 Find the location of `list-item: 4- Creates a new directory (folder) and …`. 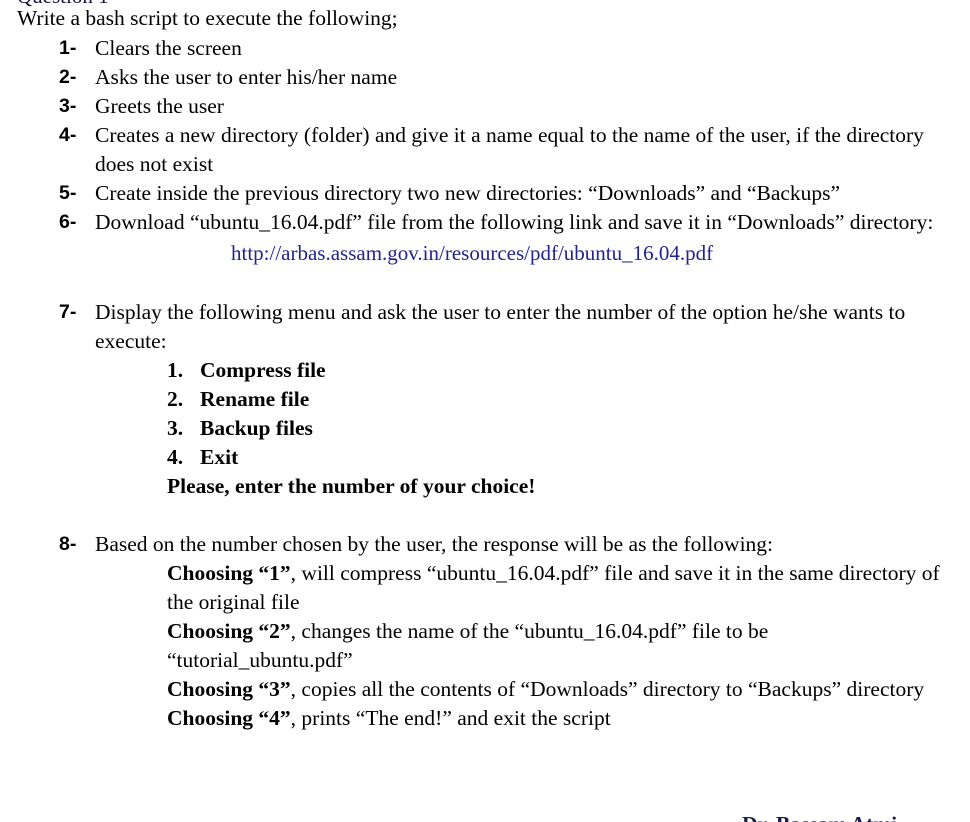

list-item: 4- Creates a new directory (folder) and … is located at coordinates (485, 150).